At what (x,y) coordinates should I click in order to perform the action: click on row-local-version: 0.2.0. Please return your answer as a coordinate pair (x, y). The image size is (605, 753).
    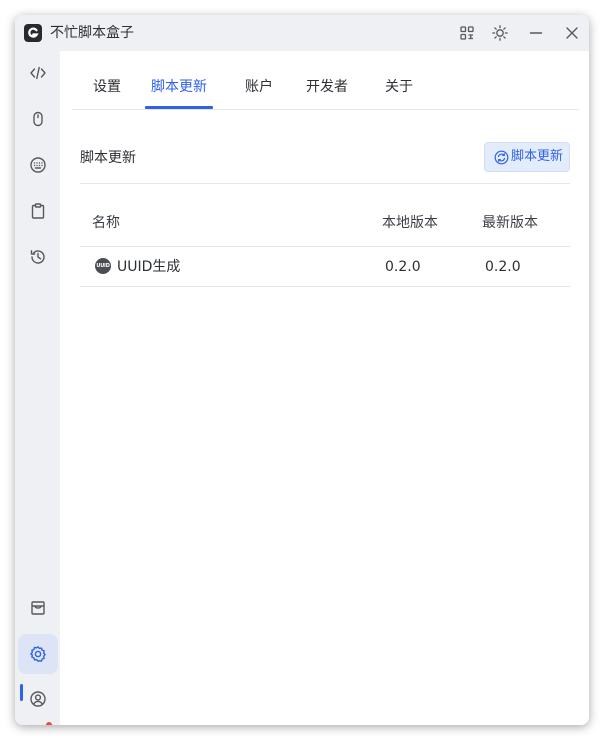
    Looking at the image, I should click on (403, 267).